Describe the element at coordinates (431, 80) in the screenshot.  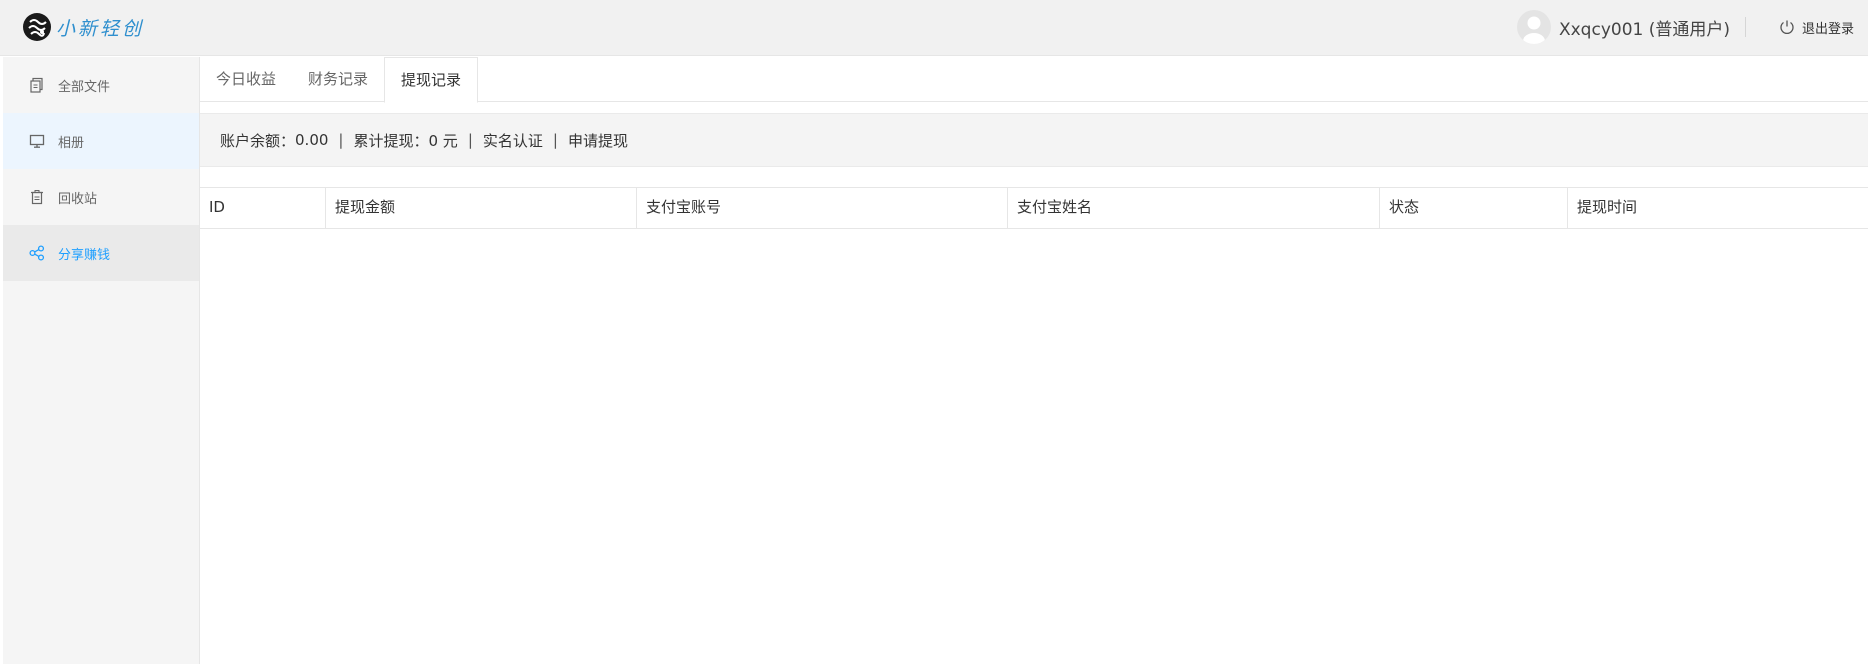
I see `tab-withdrawal-records: 提现记录` at that location.